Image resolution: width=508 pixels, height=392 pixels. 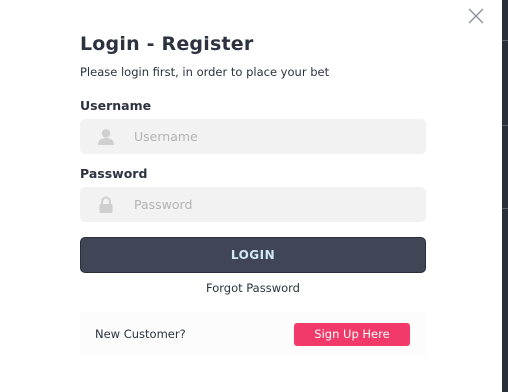 I want to click on lock-icon, so click(x=106, y=205).